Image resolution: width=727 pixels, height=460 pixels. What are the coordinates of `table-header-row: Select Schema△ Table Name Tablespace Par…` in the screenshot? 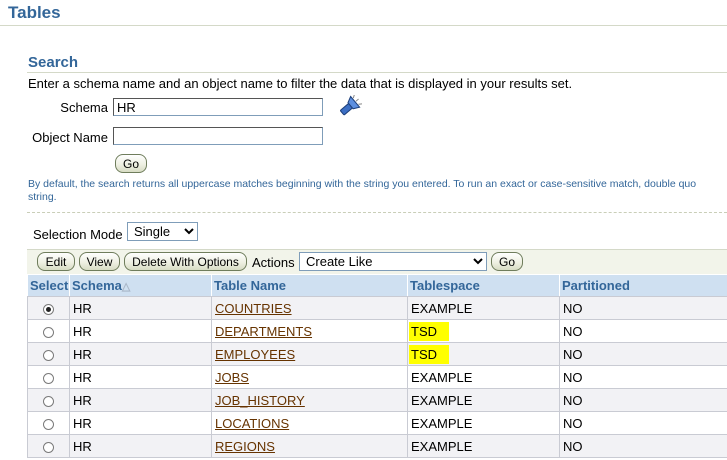 It's located at (377, 285).